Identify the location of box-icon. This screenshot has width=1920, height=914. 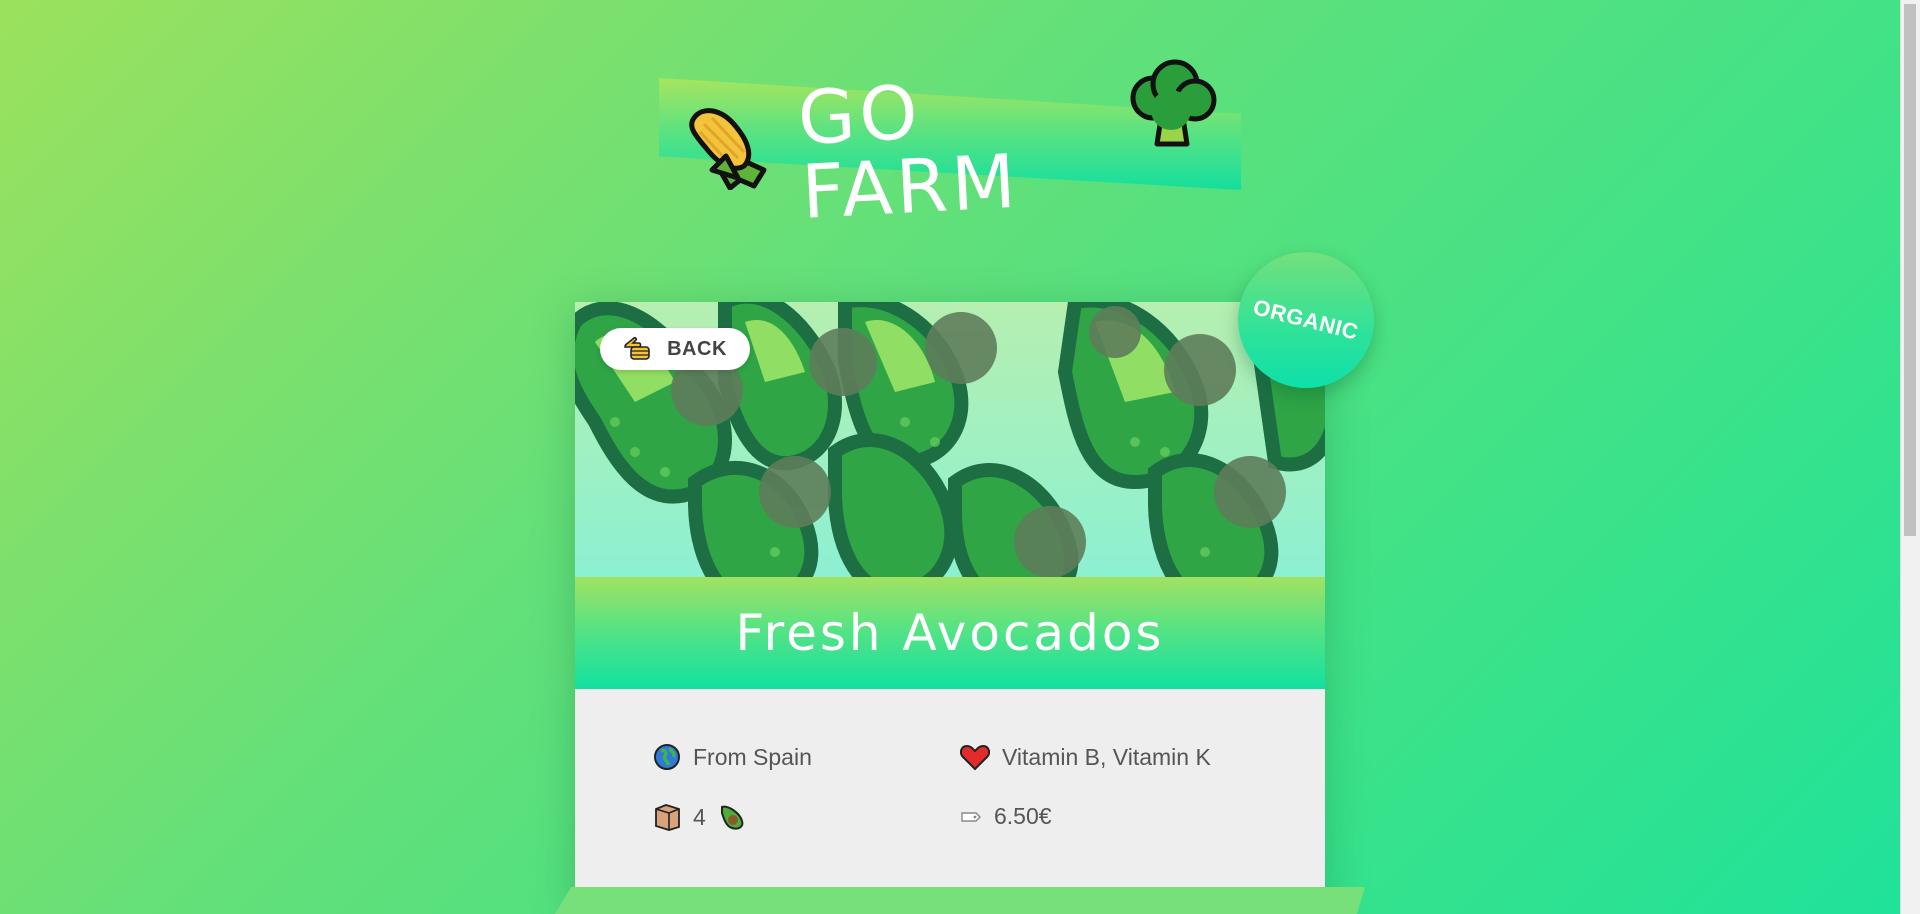
(667, 817).